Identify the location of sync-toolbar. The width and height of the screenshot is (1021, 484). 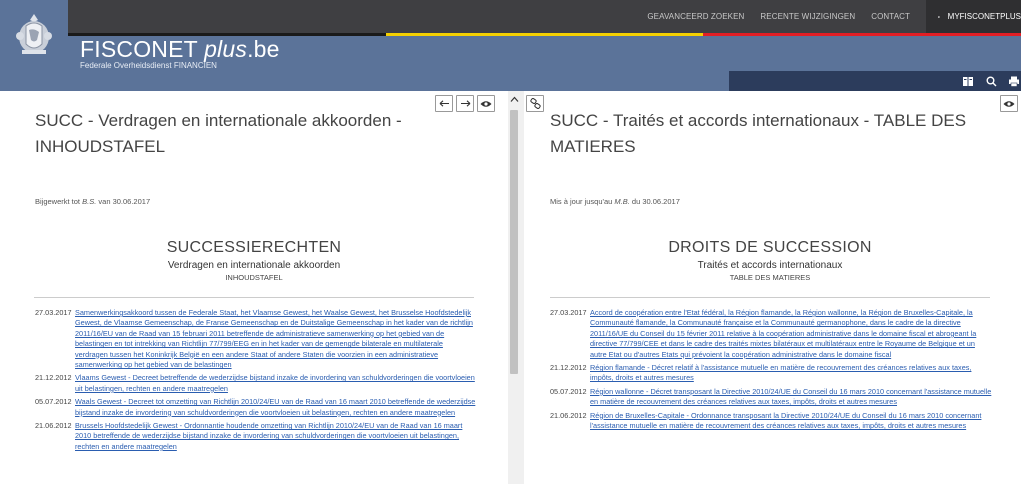
(535, 103).